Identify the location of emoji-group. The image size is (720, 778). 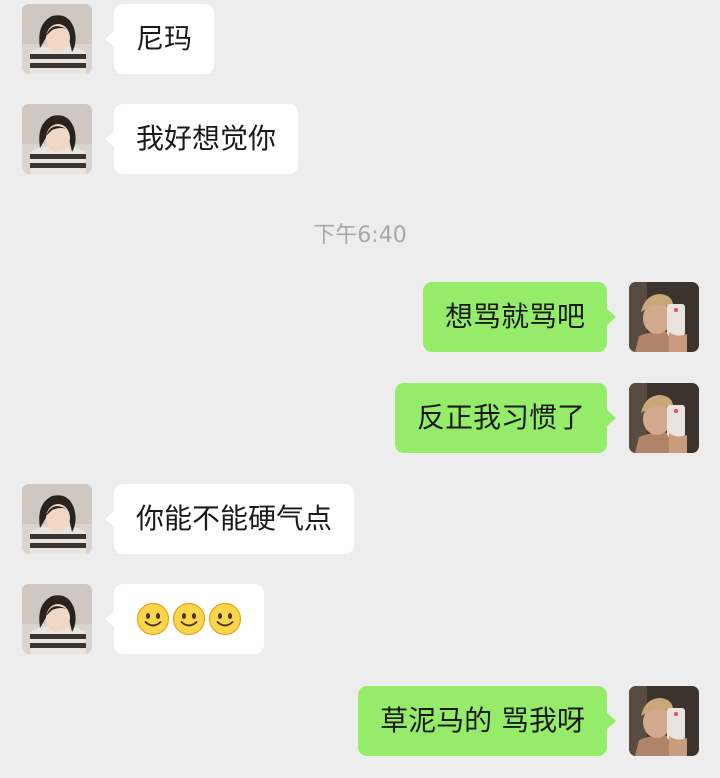
(189, 619).